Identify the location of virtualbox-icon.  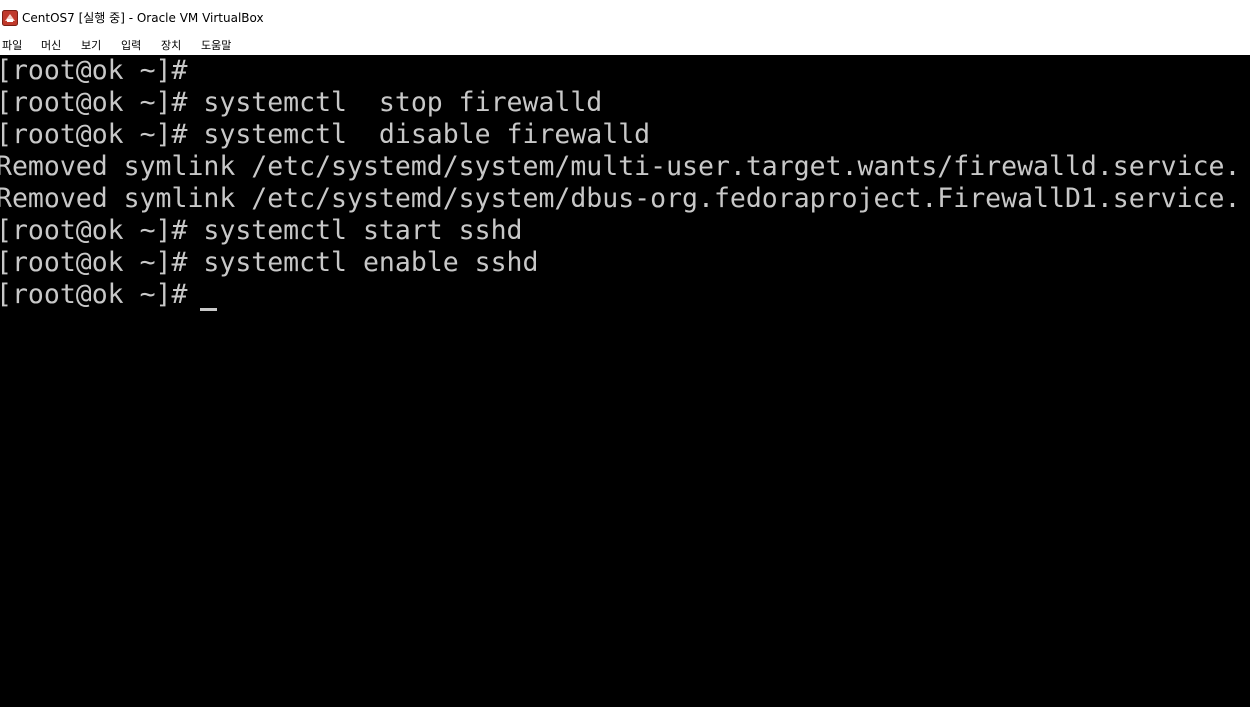
(10, 18).